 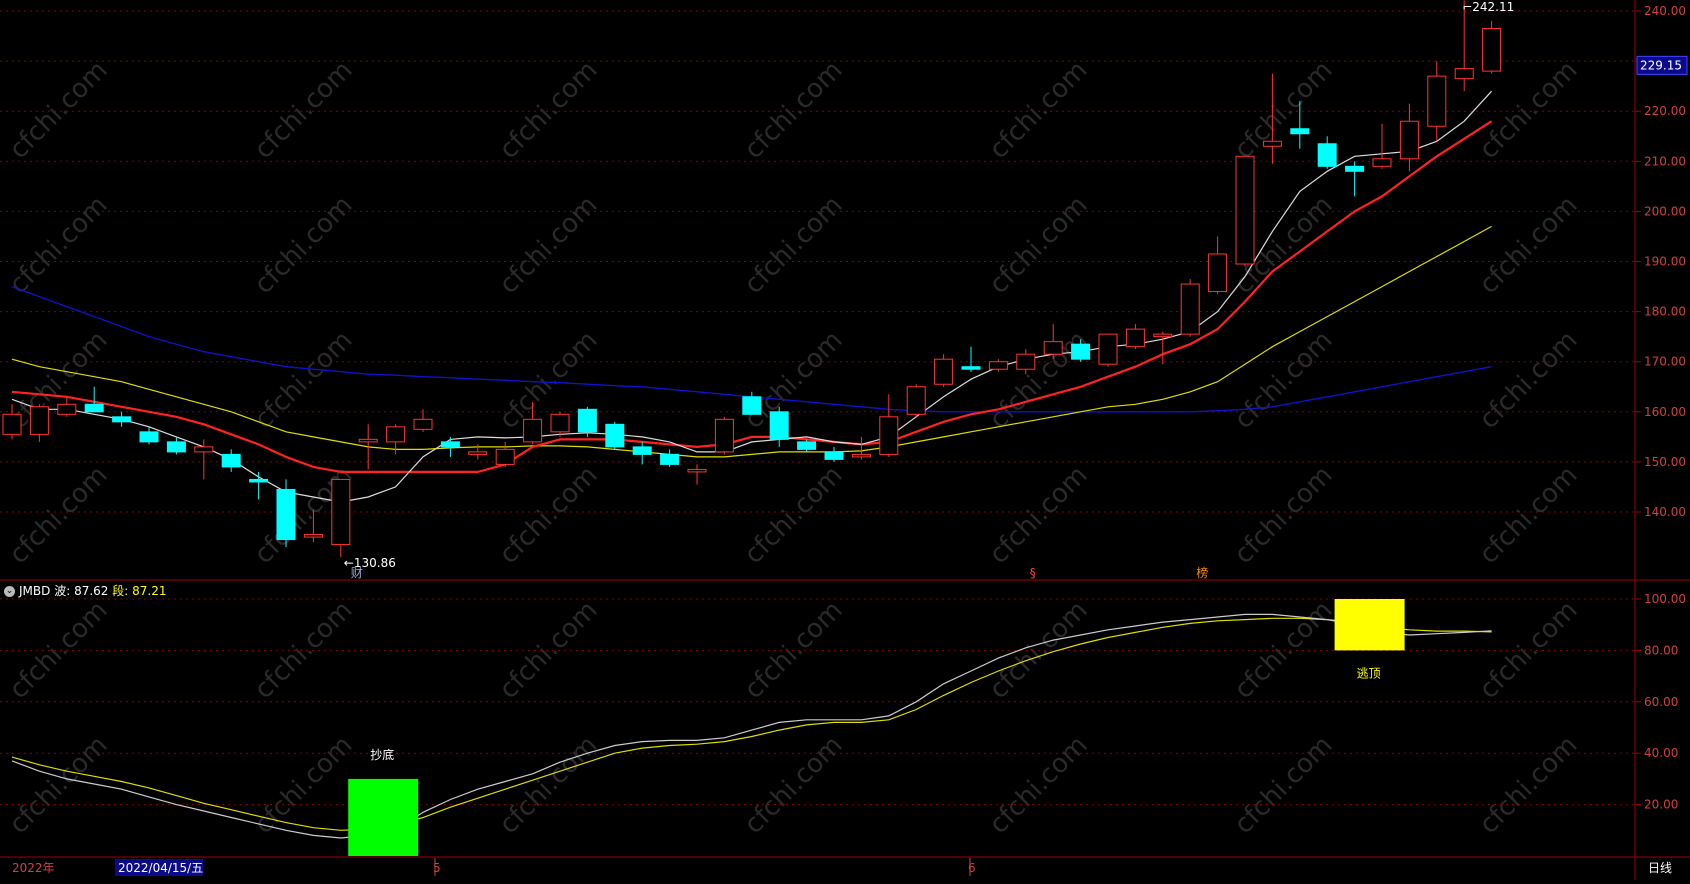 I want to click on price-tick-label: 190.00, so click(x=1665, y=262).